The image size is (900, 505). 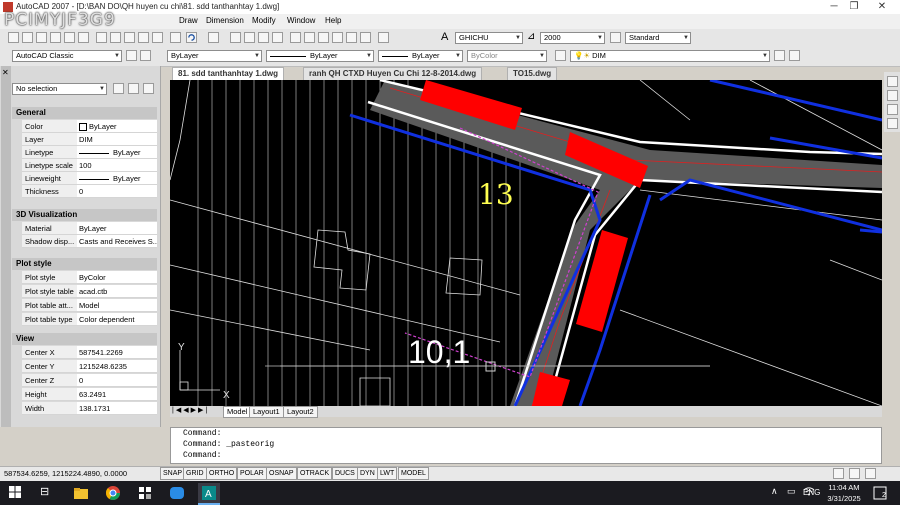 What do you see at coordinates (188, 20) in the screenshot?
I see `menu-draw: Draw` at bounding box center [188, 20].